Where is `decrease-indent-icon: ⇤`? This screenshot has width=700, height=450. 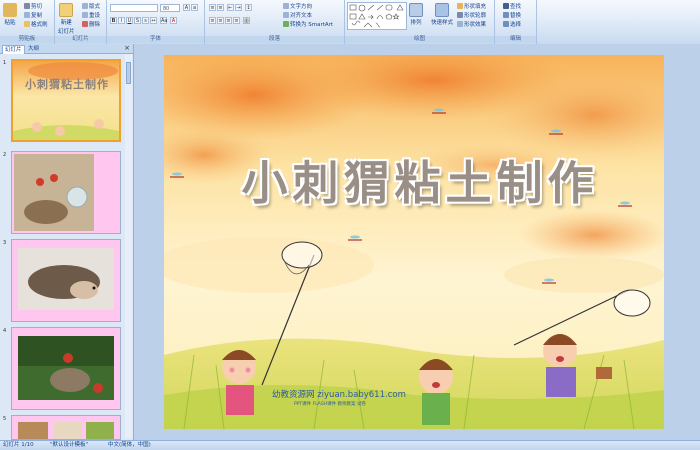
decrease-indent-icon: ⇤ is located at coordinates (230, 7).